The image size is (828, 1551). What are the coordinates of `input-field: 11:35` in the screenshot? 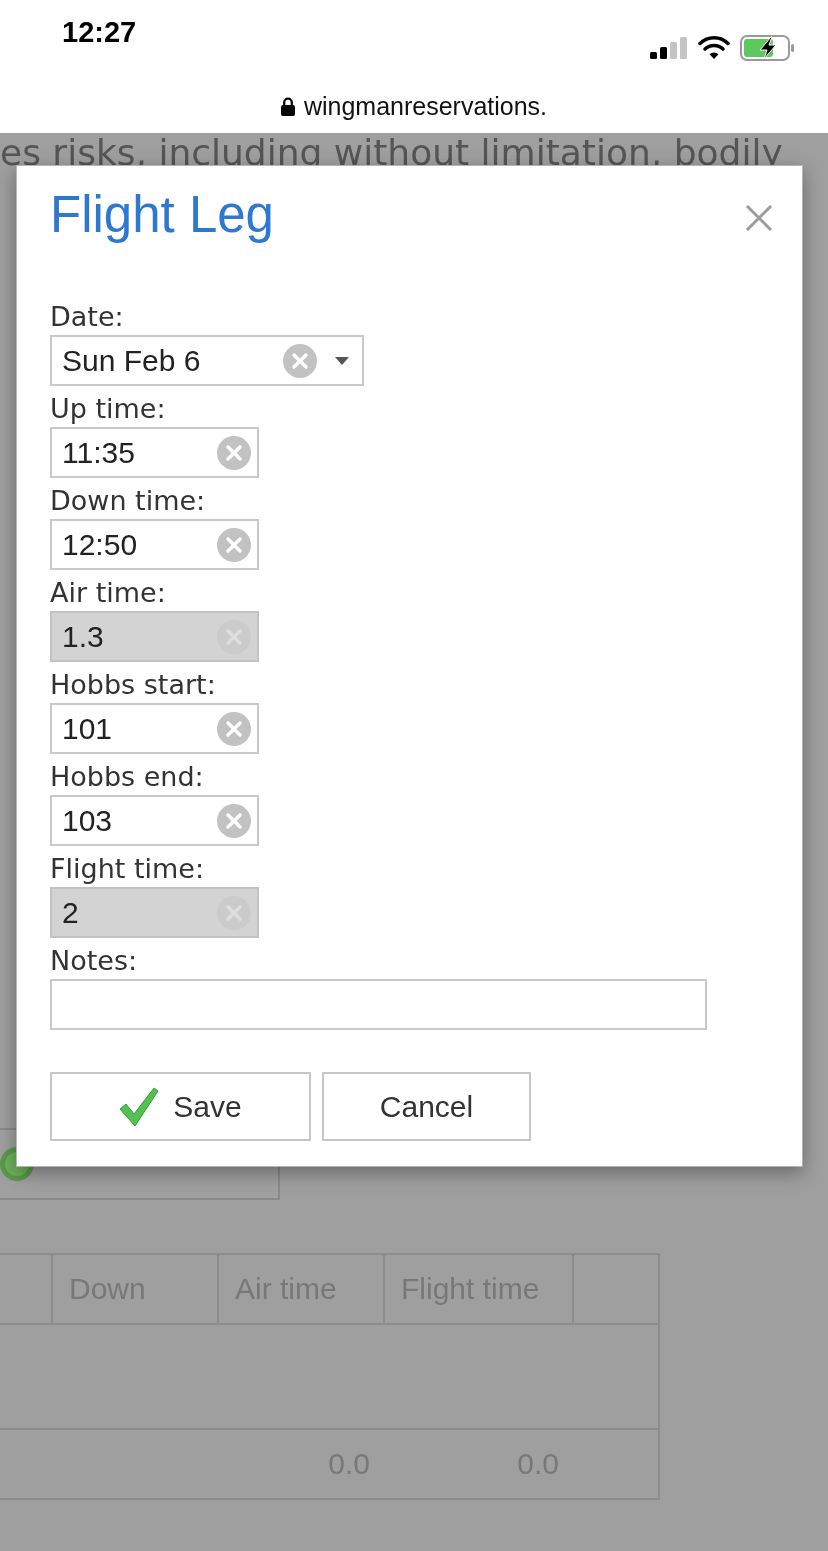 It's located at (154, 452).